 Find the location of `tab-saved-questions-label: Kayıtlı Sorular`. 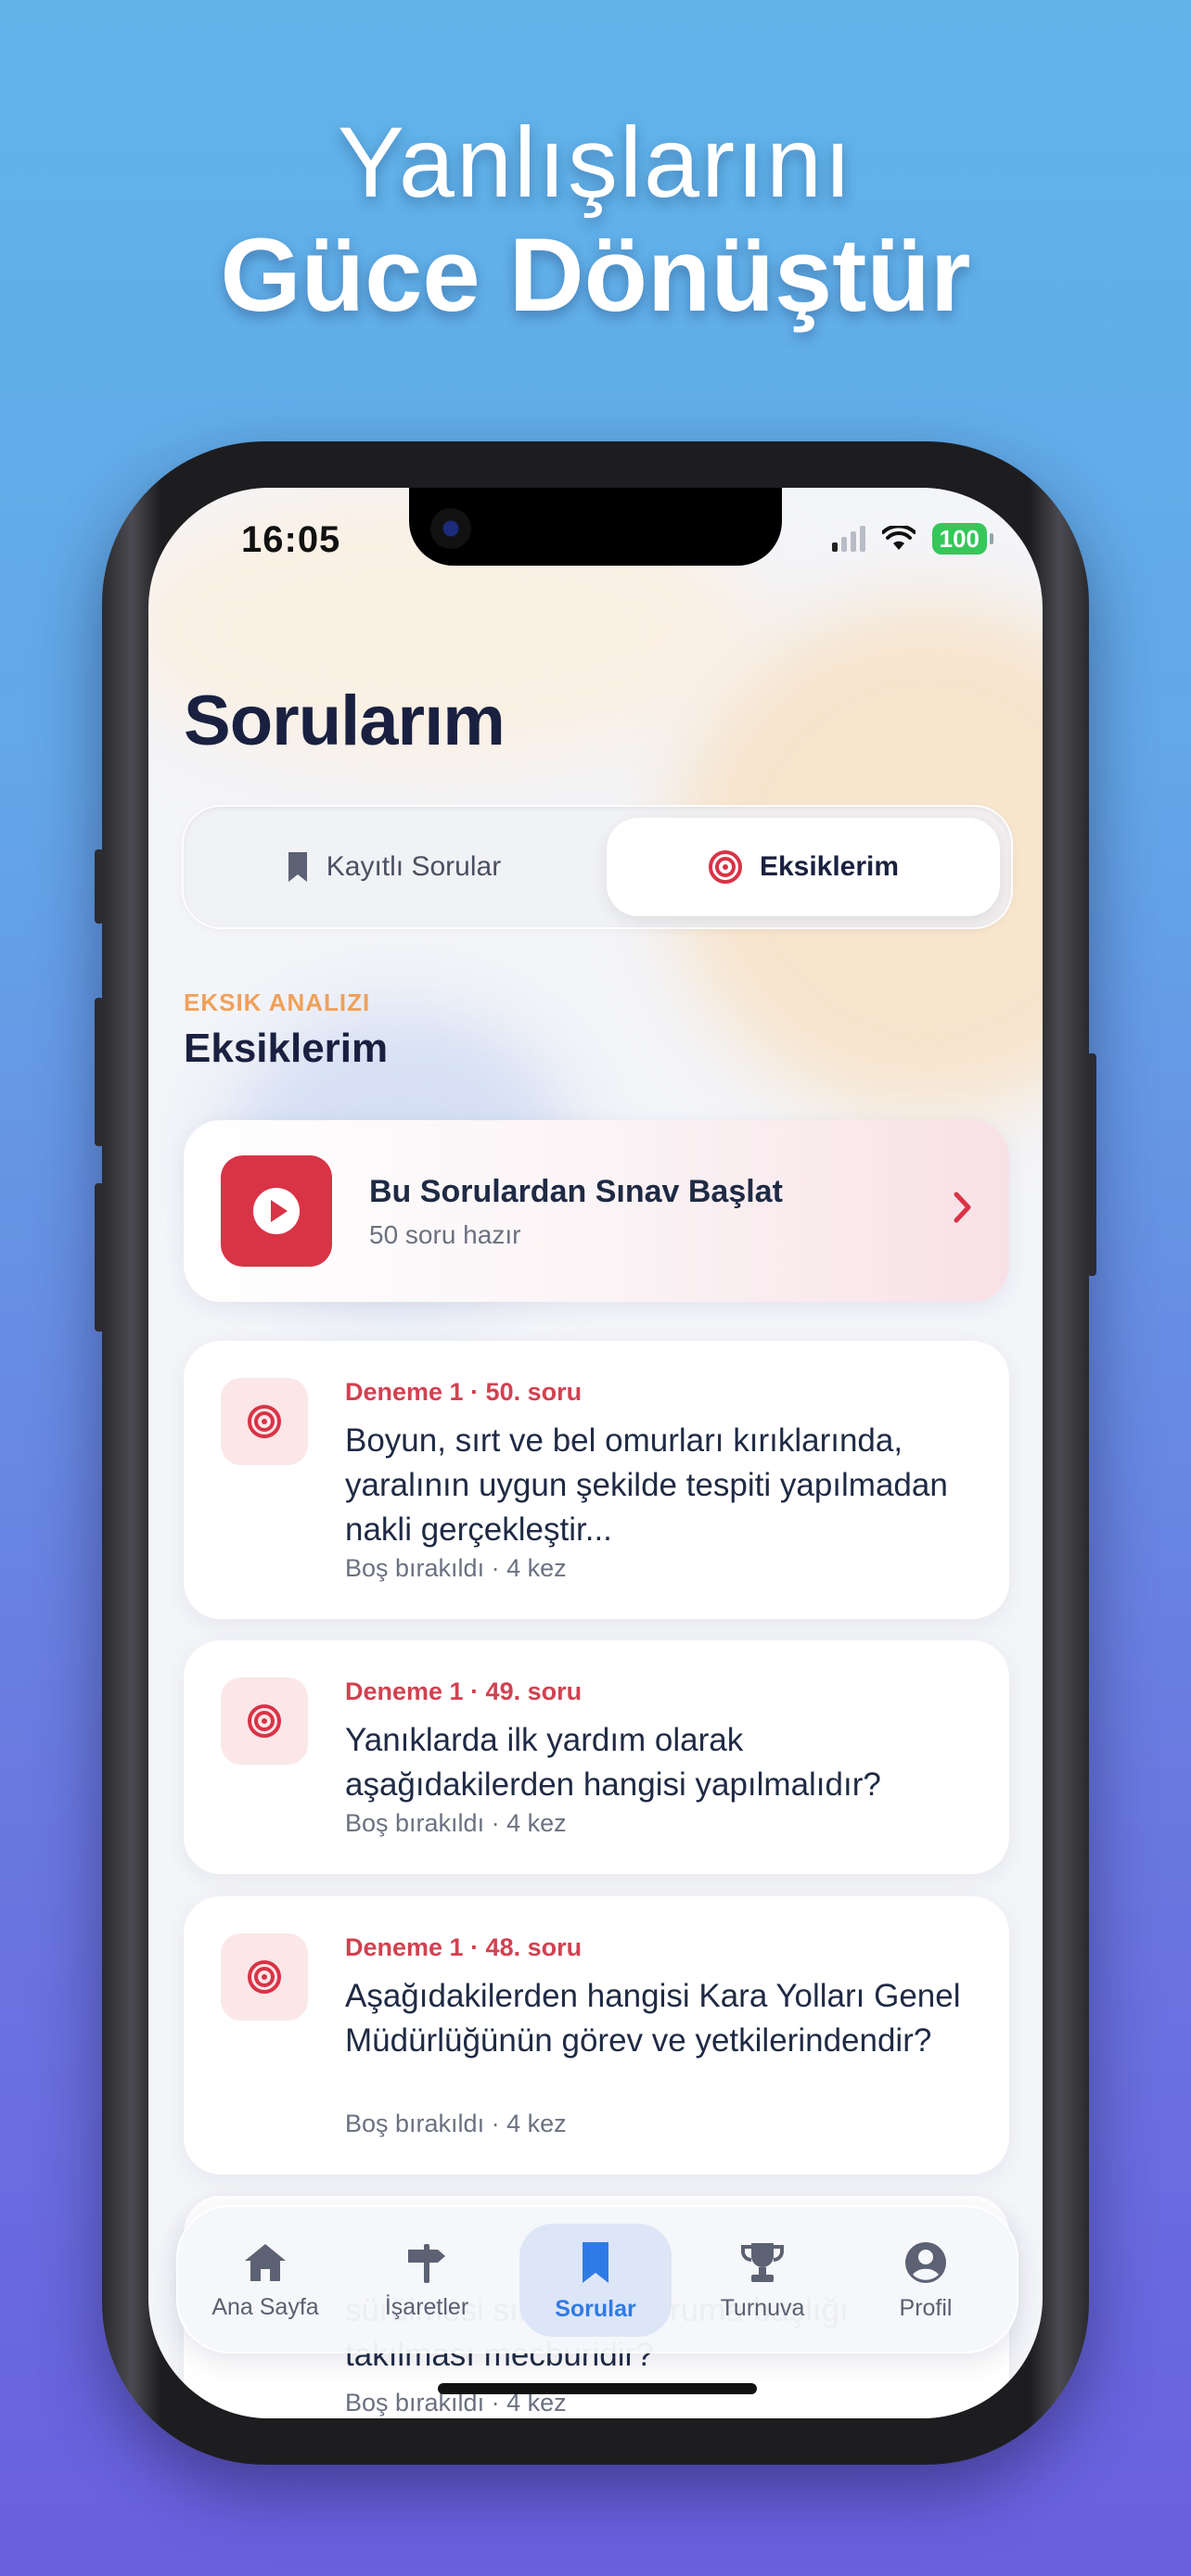

tab-saved-questions-label: Kayıtlı Sorular is located at coordinates (414, 866).